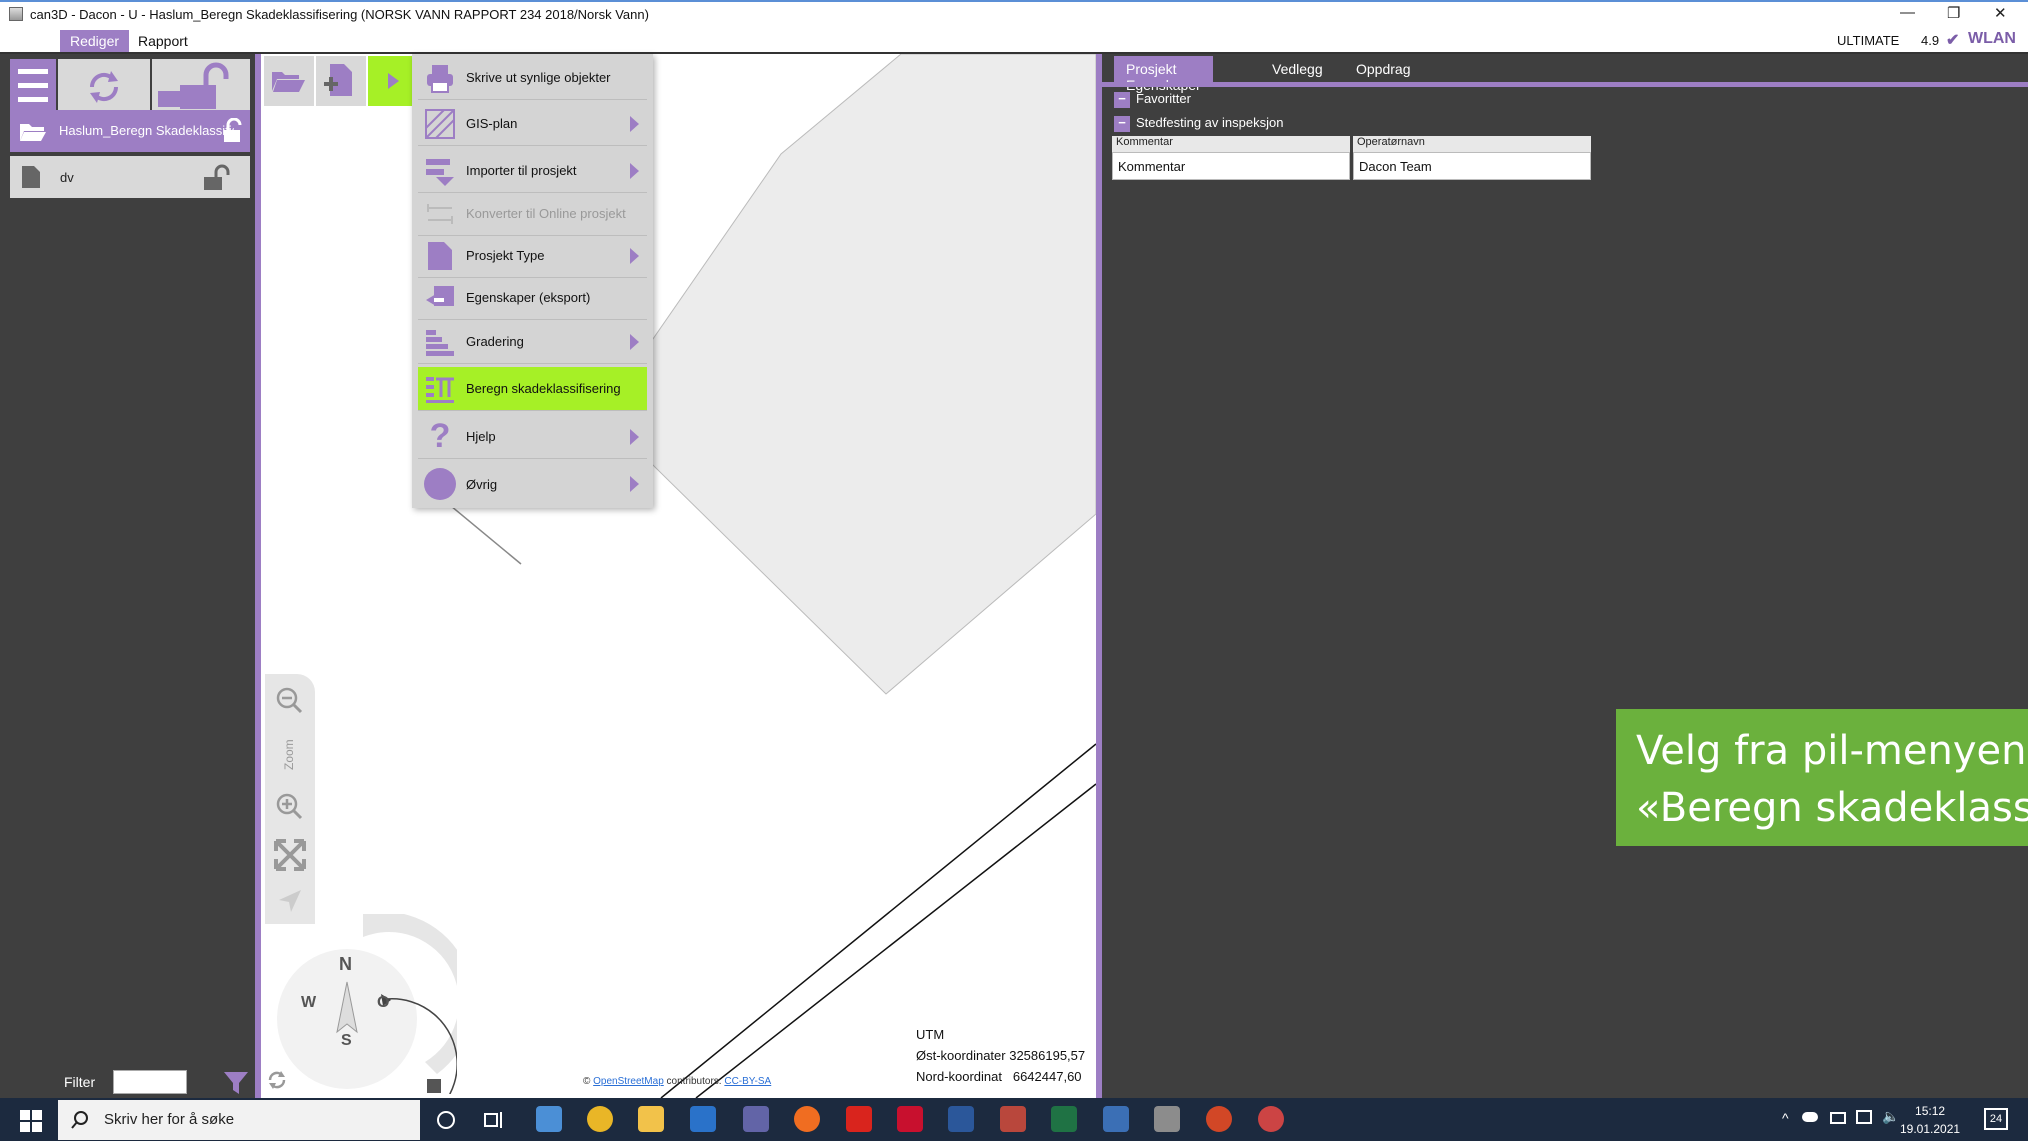 The width and height of the screenshot is (2028, 1141). What do you see at coordinates (1953, 13) in the screenshot?
I see `restore-button: ❐` at bounding box center [1953, 13].